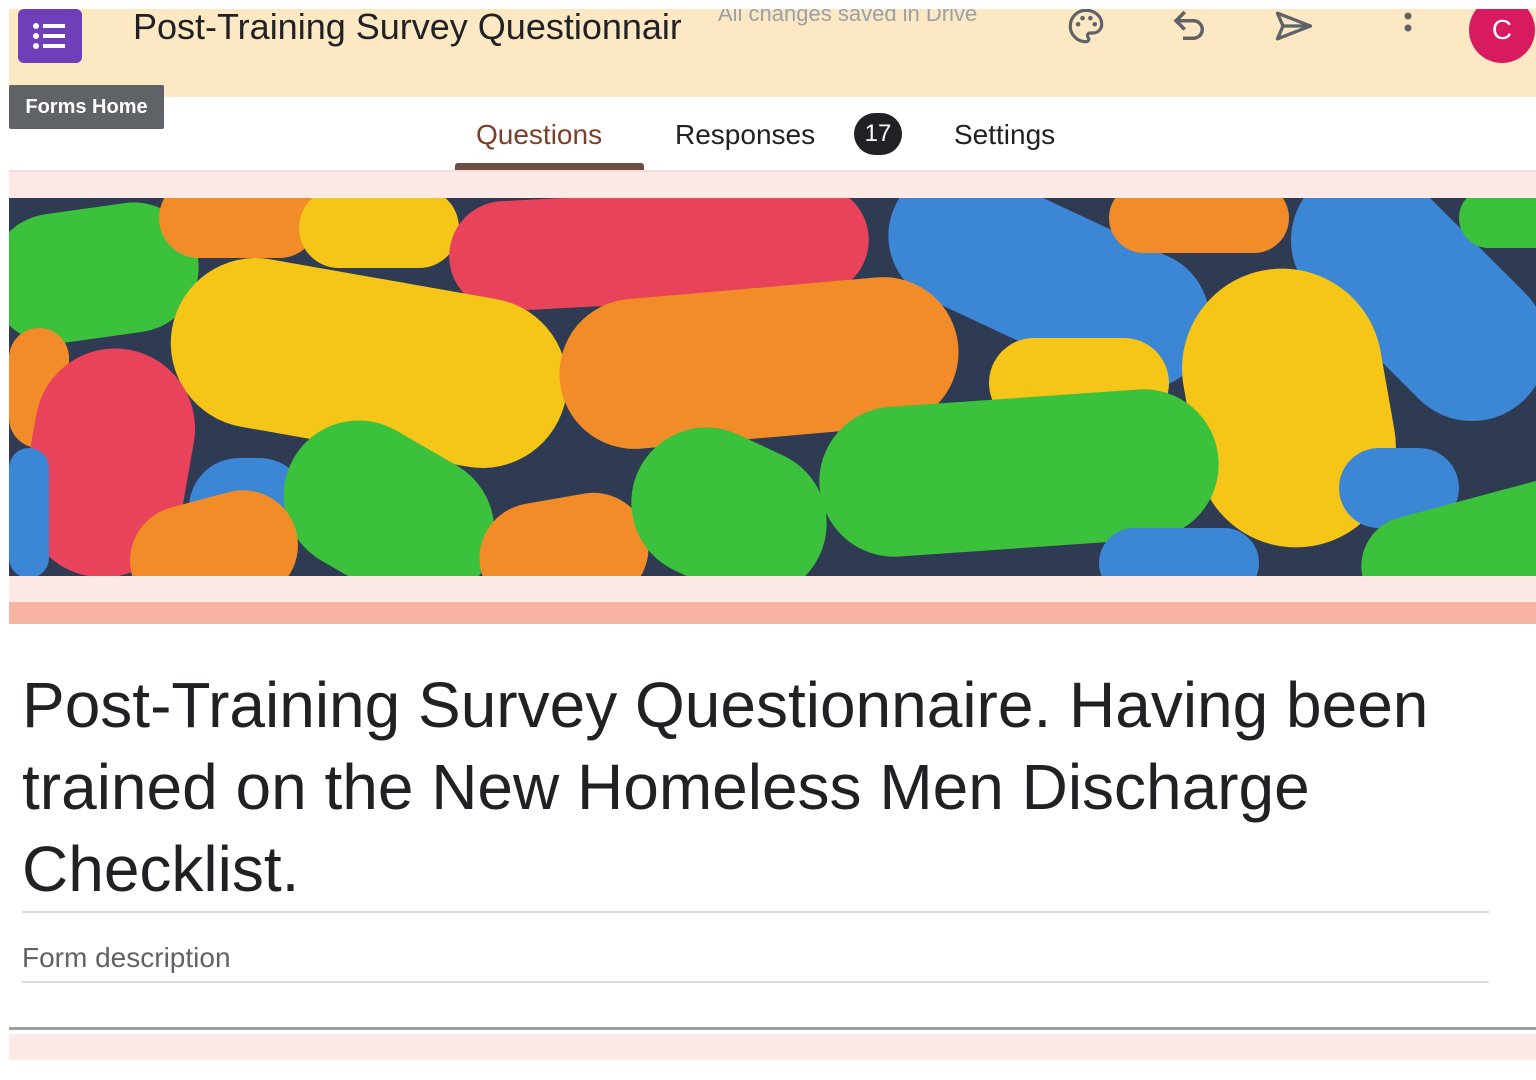 The image size is (1536, 1080). What do you see at coordinates (1502, 36) in the screenshot?
I see `avatar: C` at bounding box center [1502, 36].